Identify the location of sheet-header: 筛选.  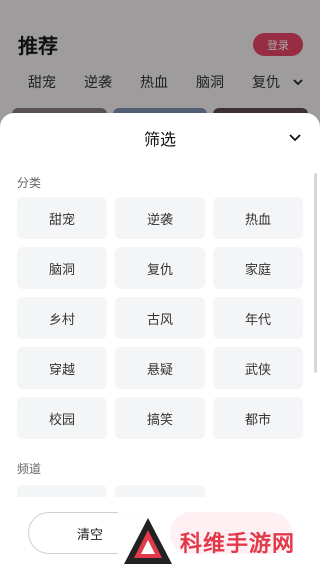
(160, 138).